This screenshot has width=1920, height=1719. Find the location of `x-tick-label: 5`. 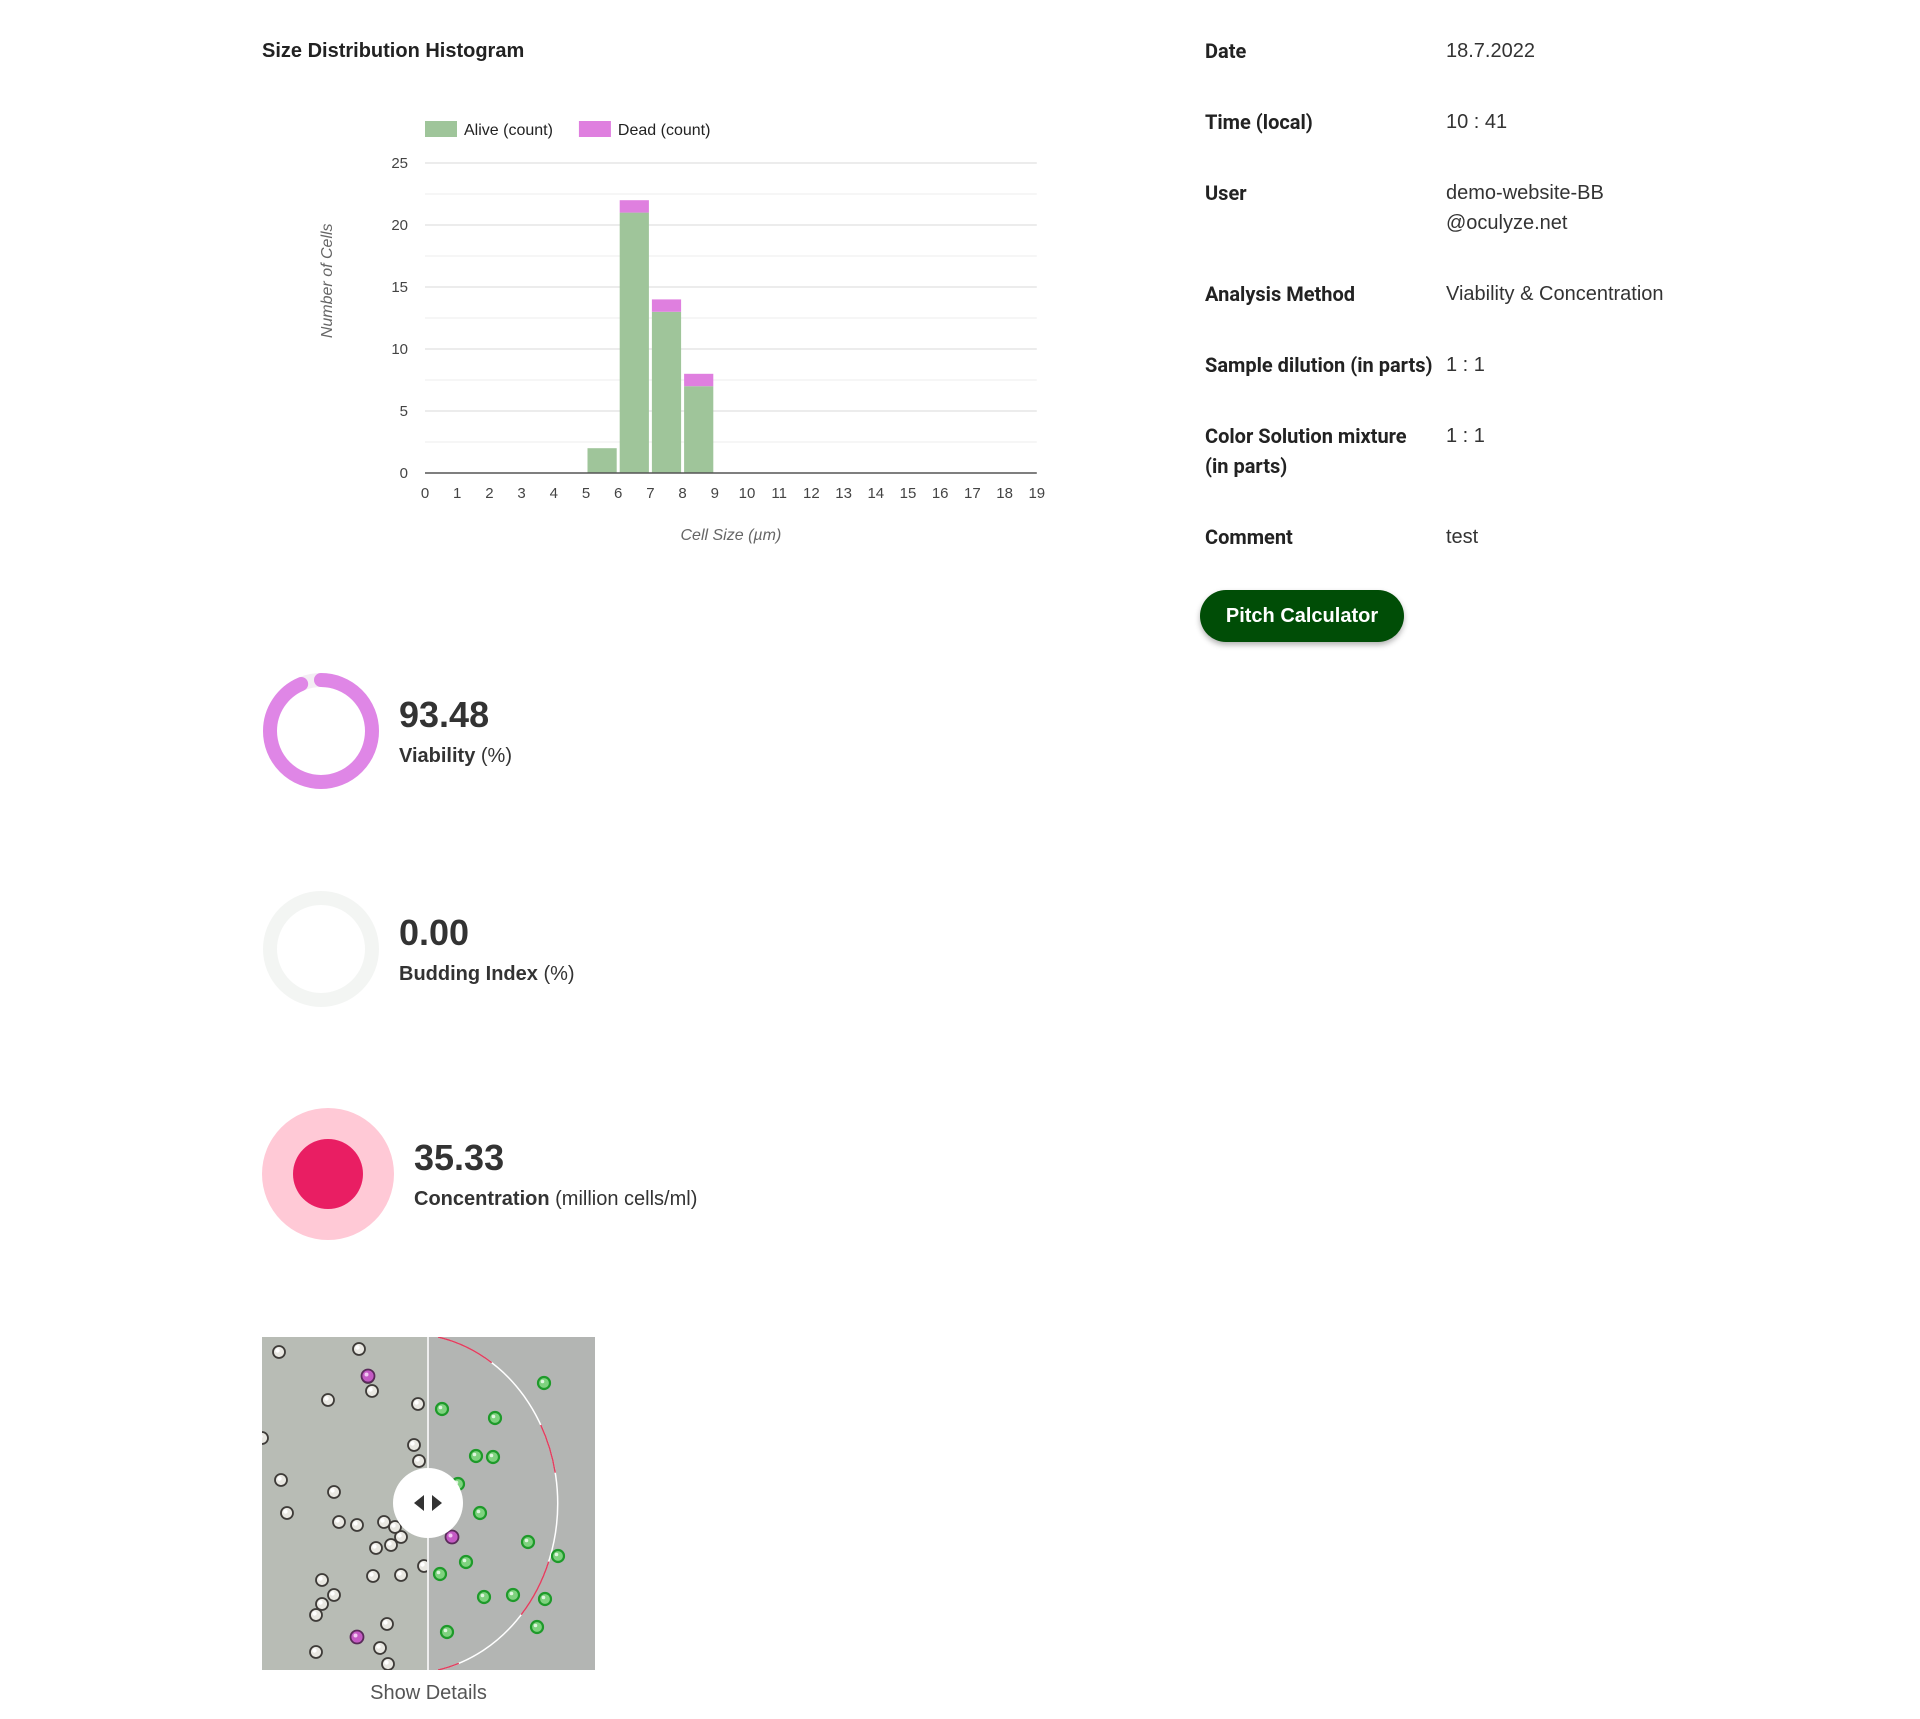

x-tick-label: 5 is located at coordinates (586, 493).